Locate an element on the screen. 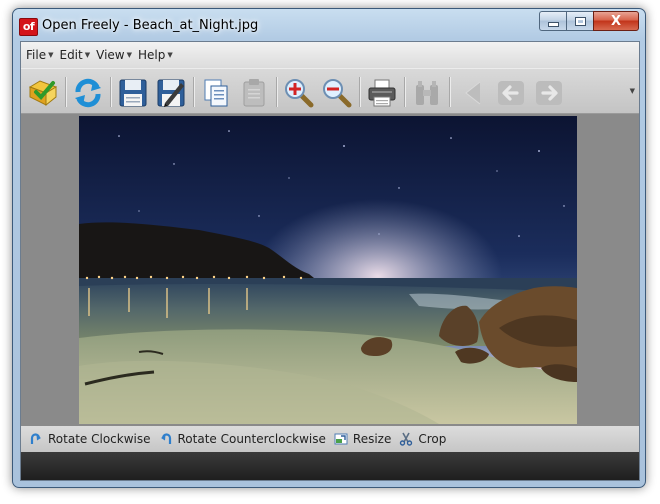  menu-help: Help ▼ is located at coordinates (155, 55).